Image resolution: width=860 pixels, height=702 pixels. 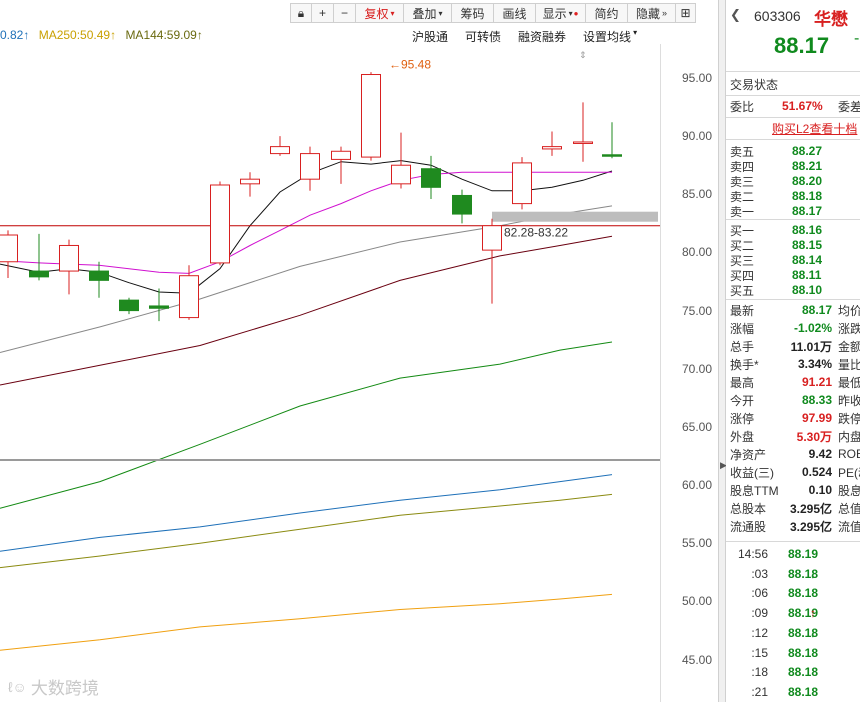 What do you see at coordinates (696, 194) in the screenshot?
I see `y-axis-tick-label: 85.00` at bounding box center [696, 194].